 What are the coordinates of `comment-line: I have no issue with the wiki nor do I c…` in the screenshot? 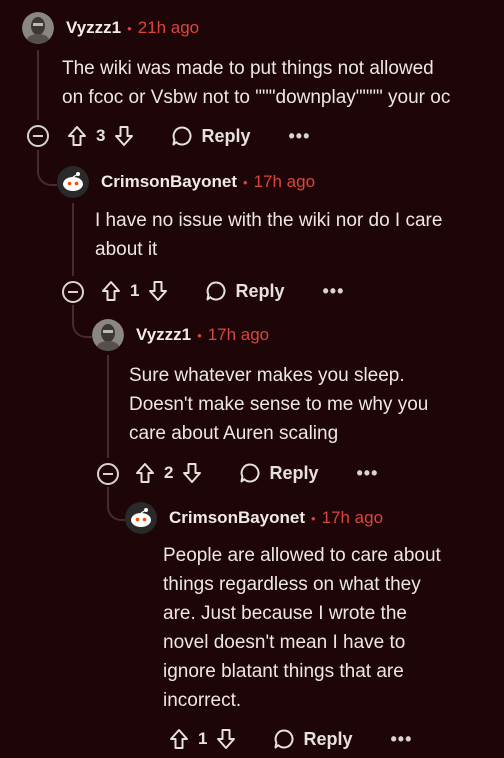 It's located at (269, 220).